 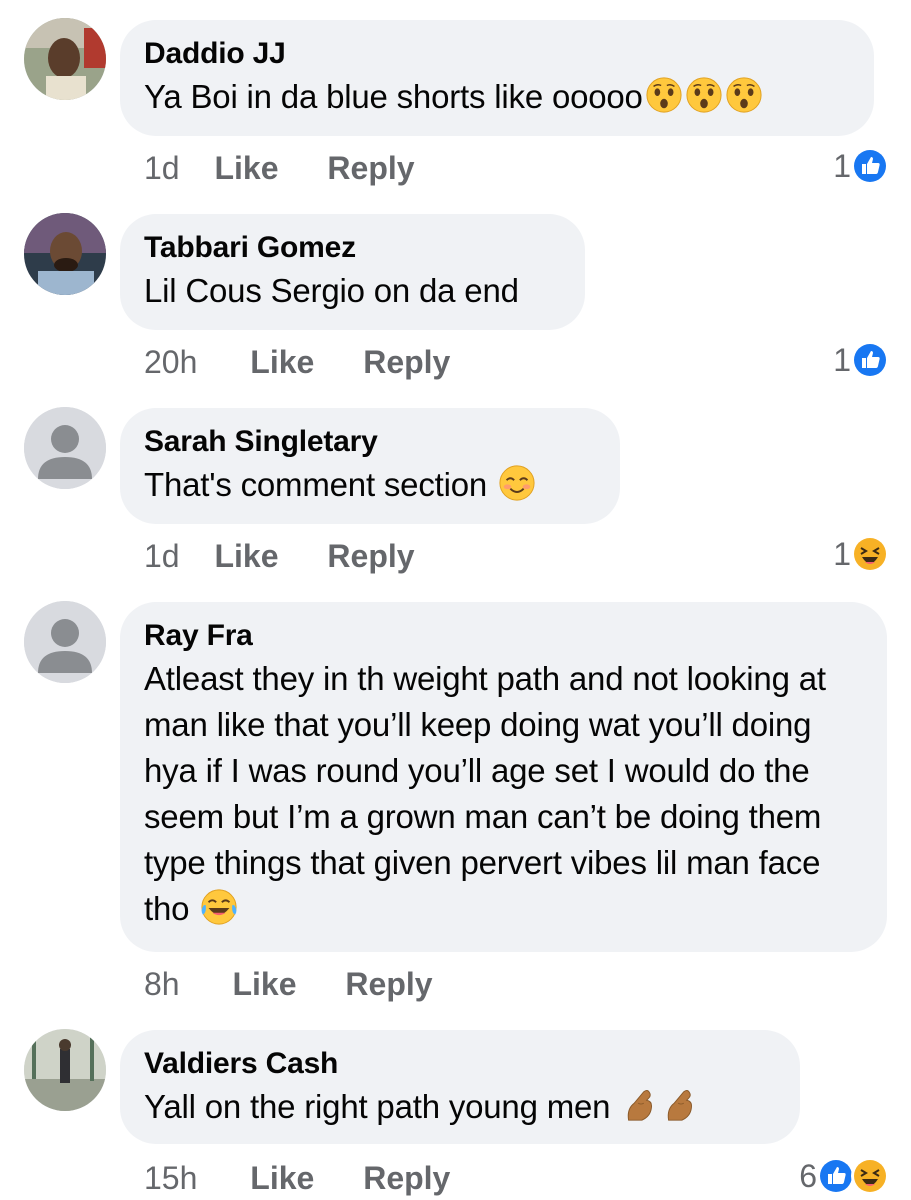 I want to click on smiling-blush-face-icon, so click(x=517, y=483).